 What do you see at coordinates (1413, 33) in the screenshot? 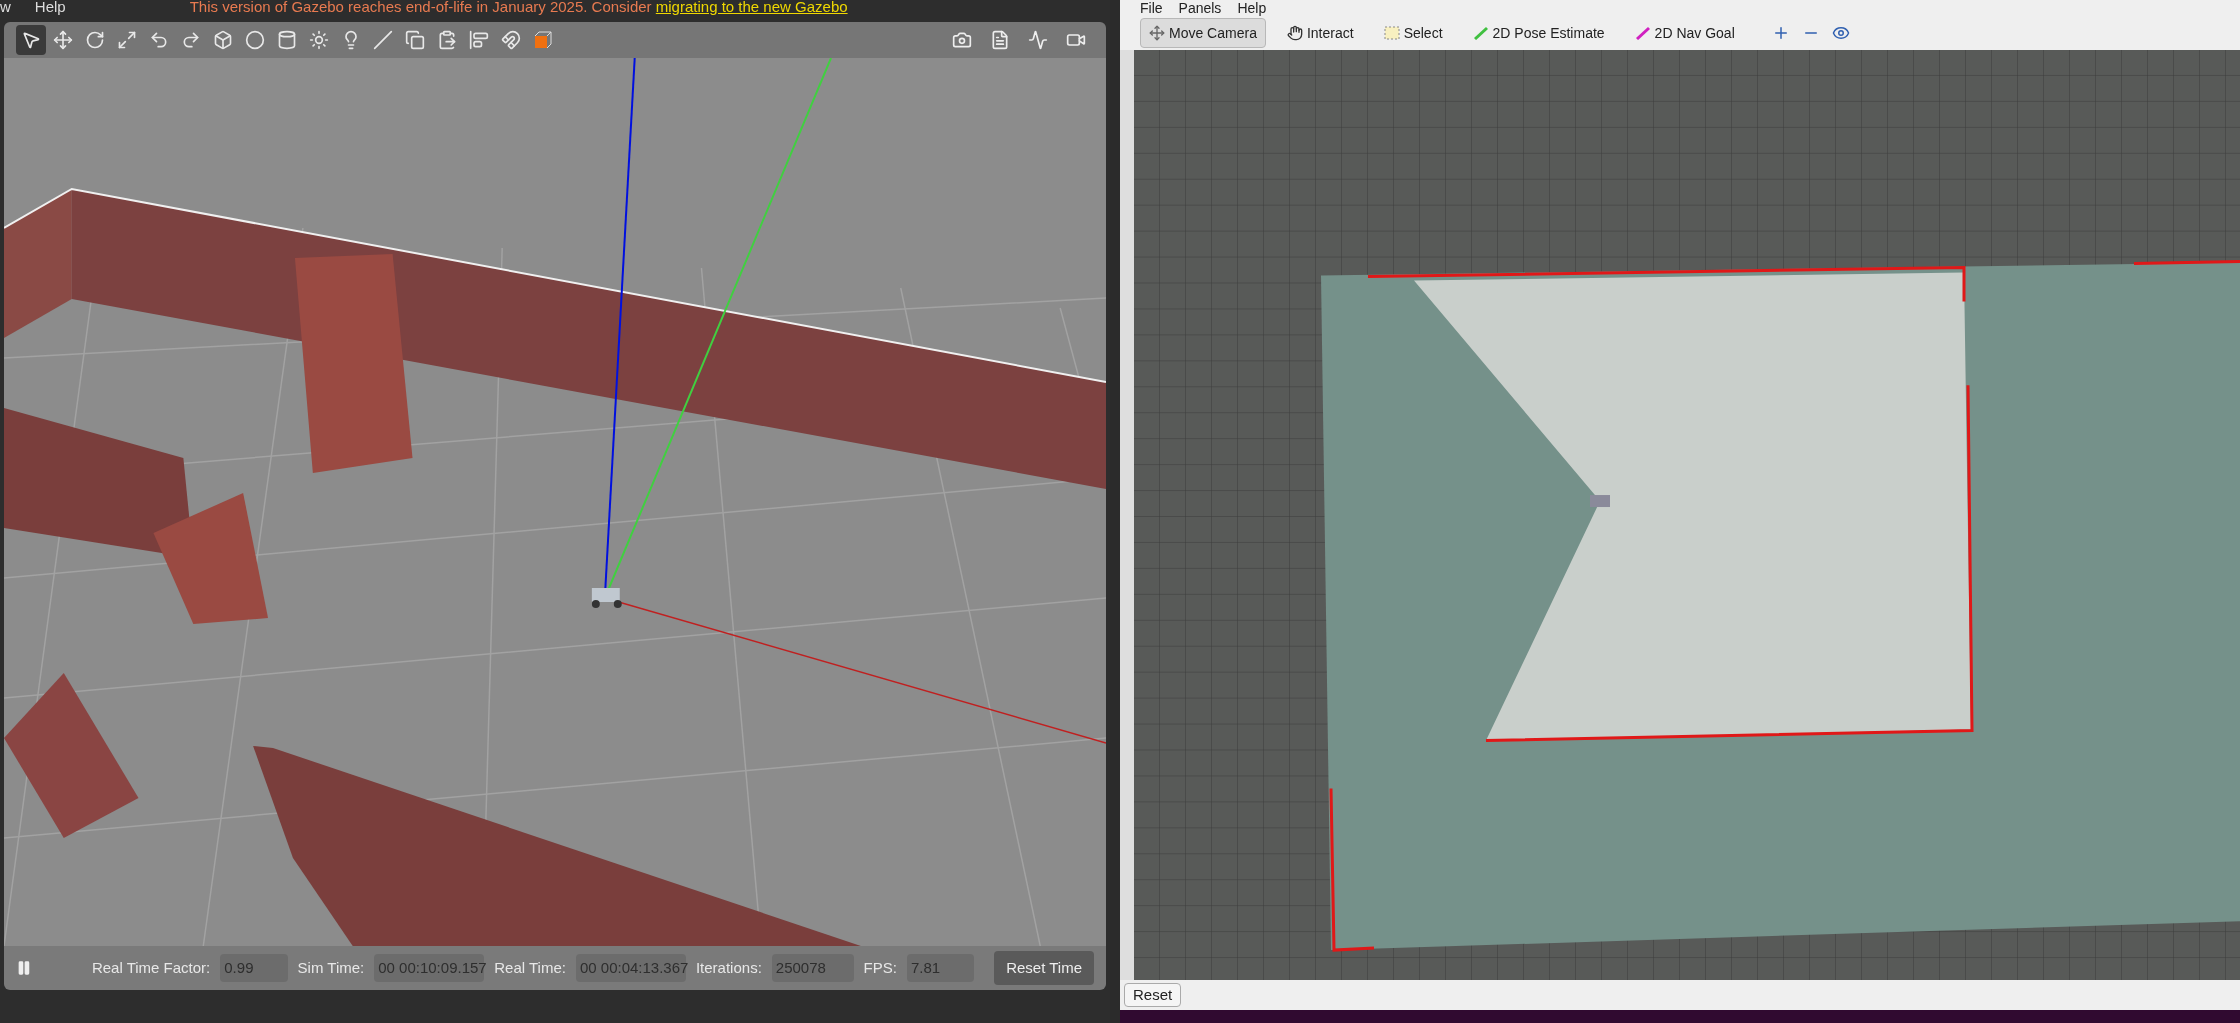
I see `tool-button: Select` at bounding box center [1413, 33].